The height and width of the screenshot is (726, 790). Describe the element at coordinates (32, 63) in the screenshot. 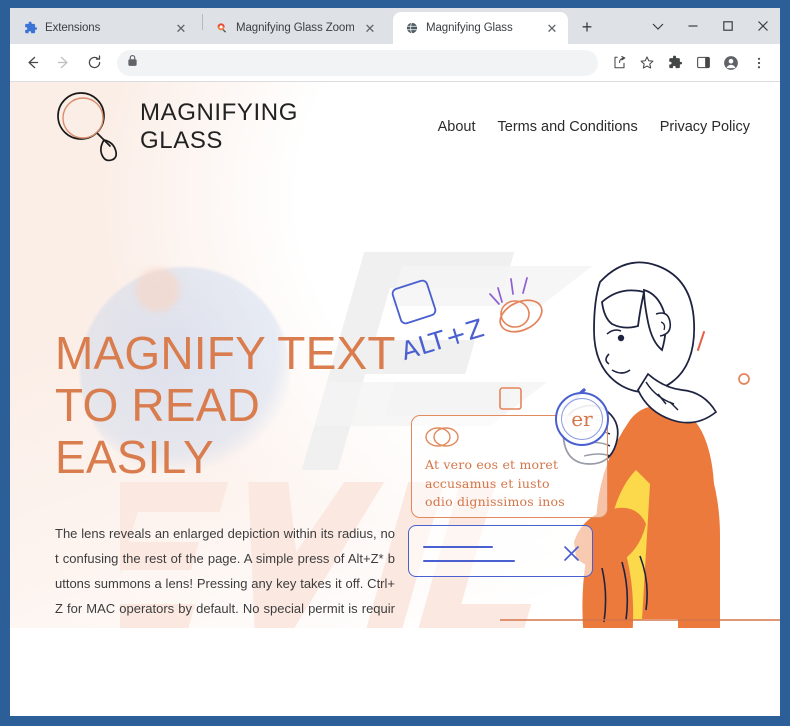

I see `back-button` at that location.